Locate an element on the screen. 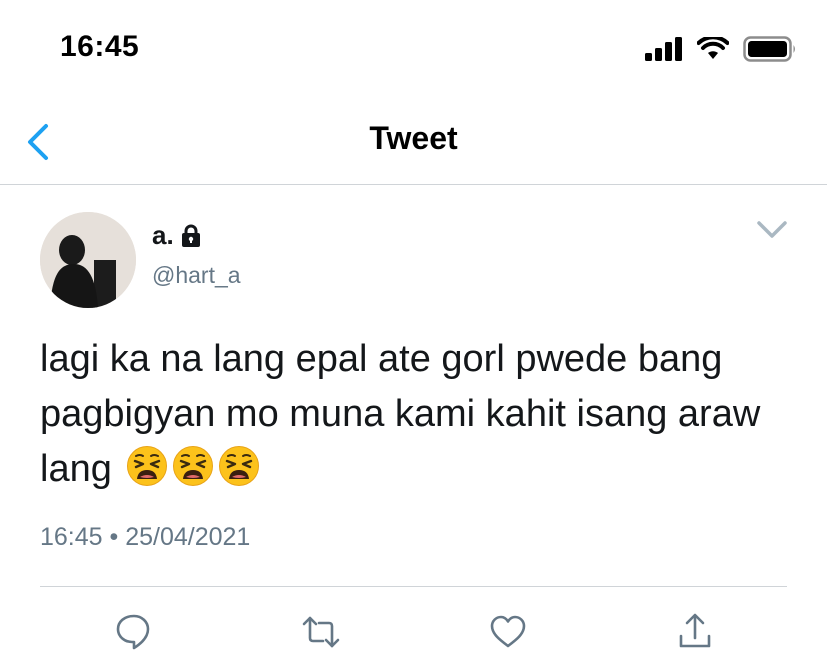 The height and width of the screenshot is (666, 827). divider is located at coordinates (413, 586).